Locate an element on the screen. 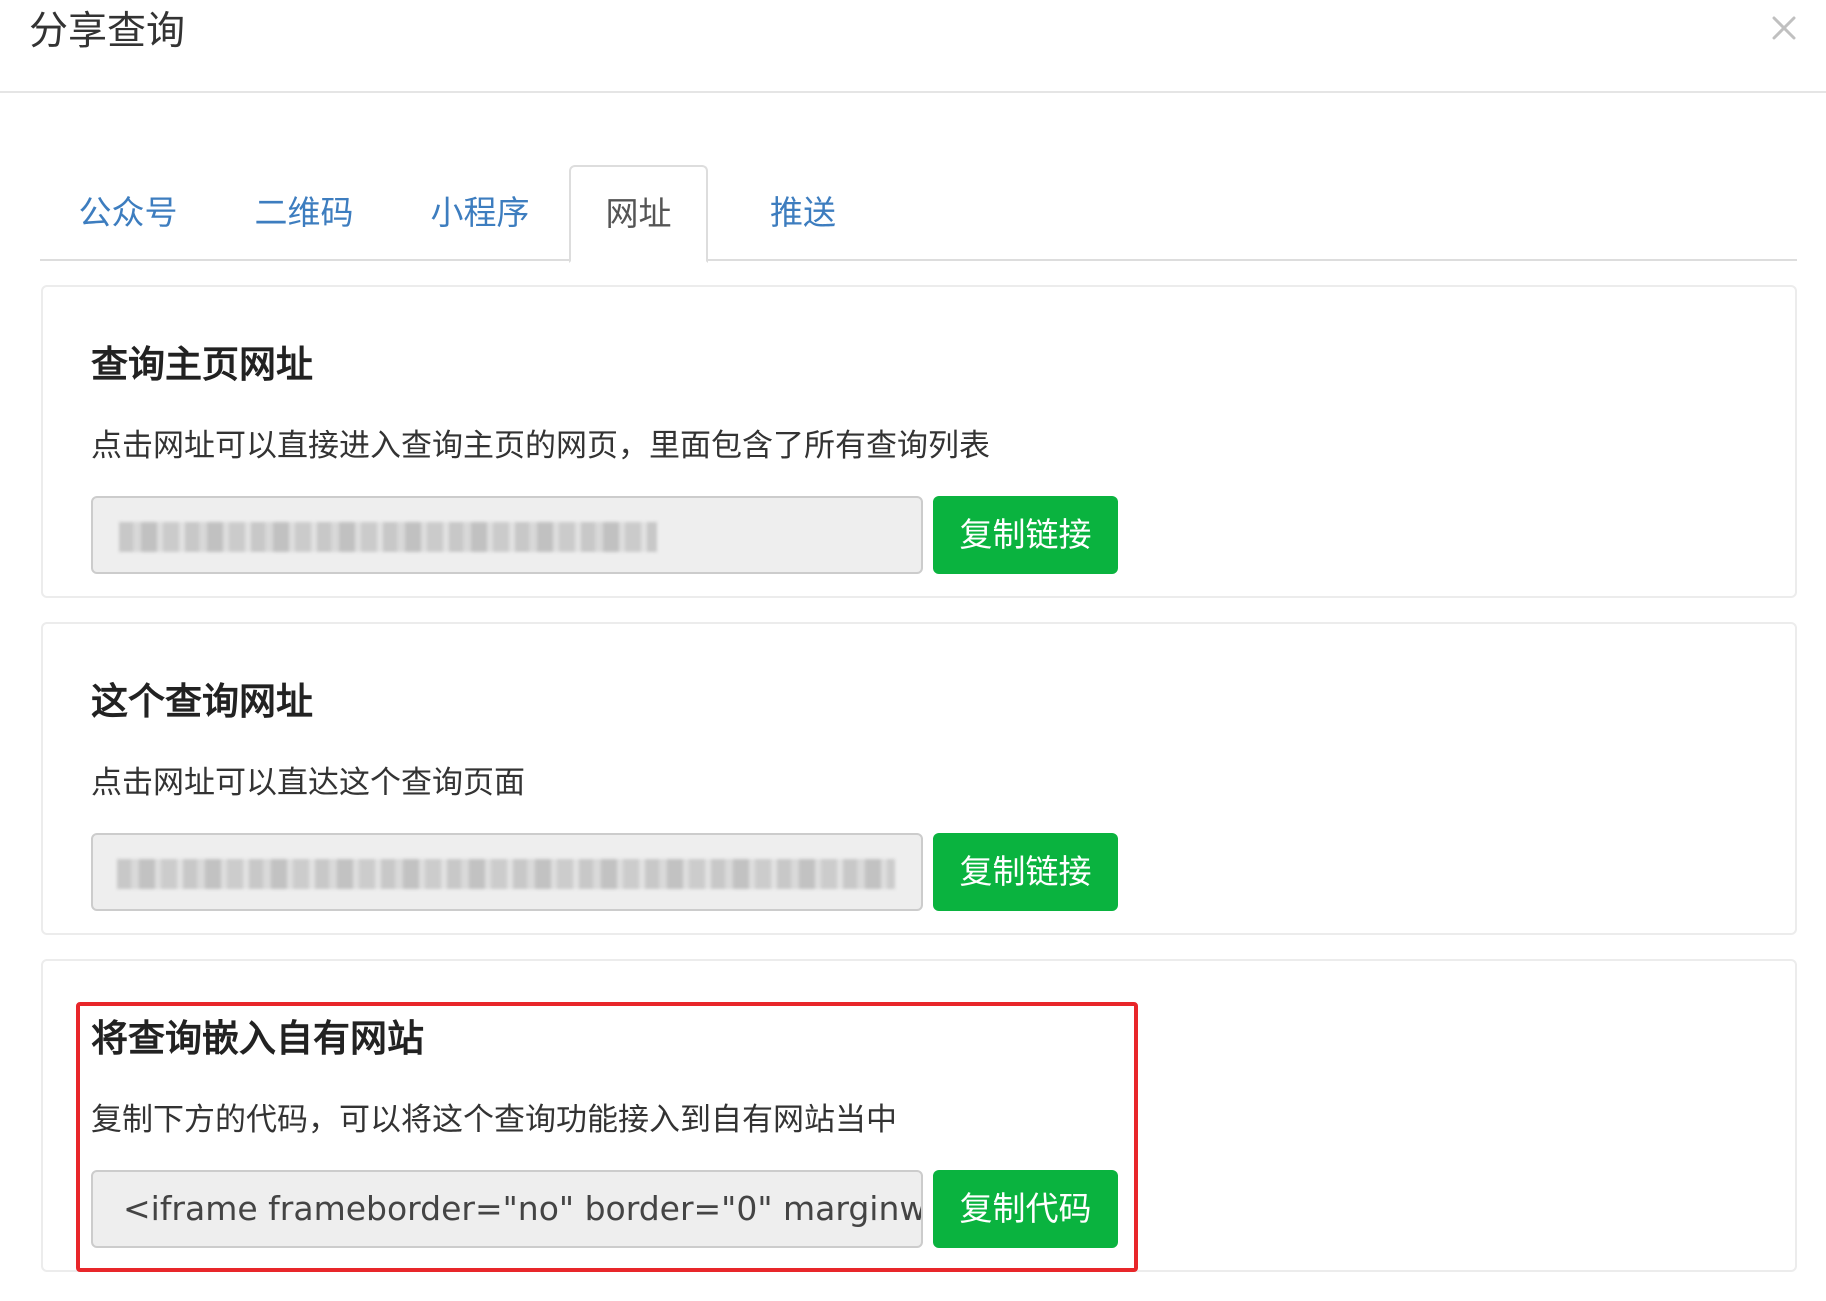 This screenshot has height=1301, width=1826. tab-wechat-official: 公众号 is located at coordinates (128, 213).